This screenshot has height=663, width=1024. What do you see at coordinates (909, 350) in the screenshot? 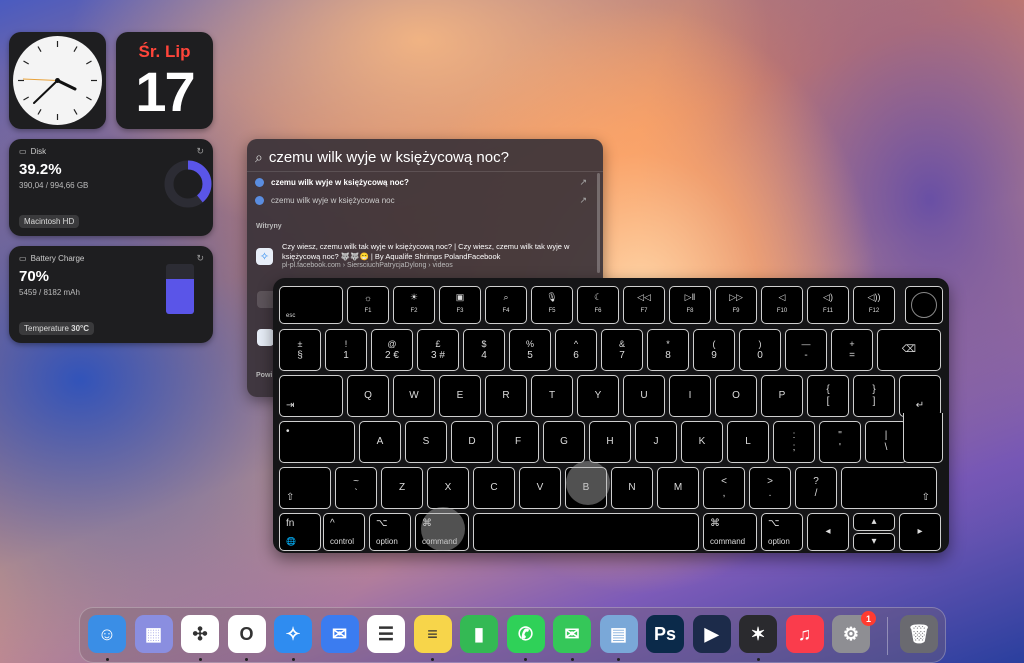
I see `key-number-13: ⌫` at bounding box center [909, 350].